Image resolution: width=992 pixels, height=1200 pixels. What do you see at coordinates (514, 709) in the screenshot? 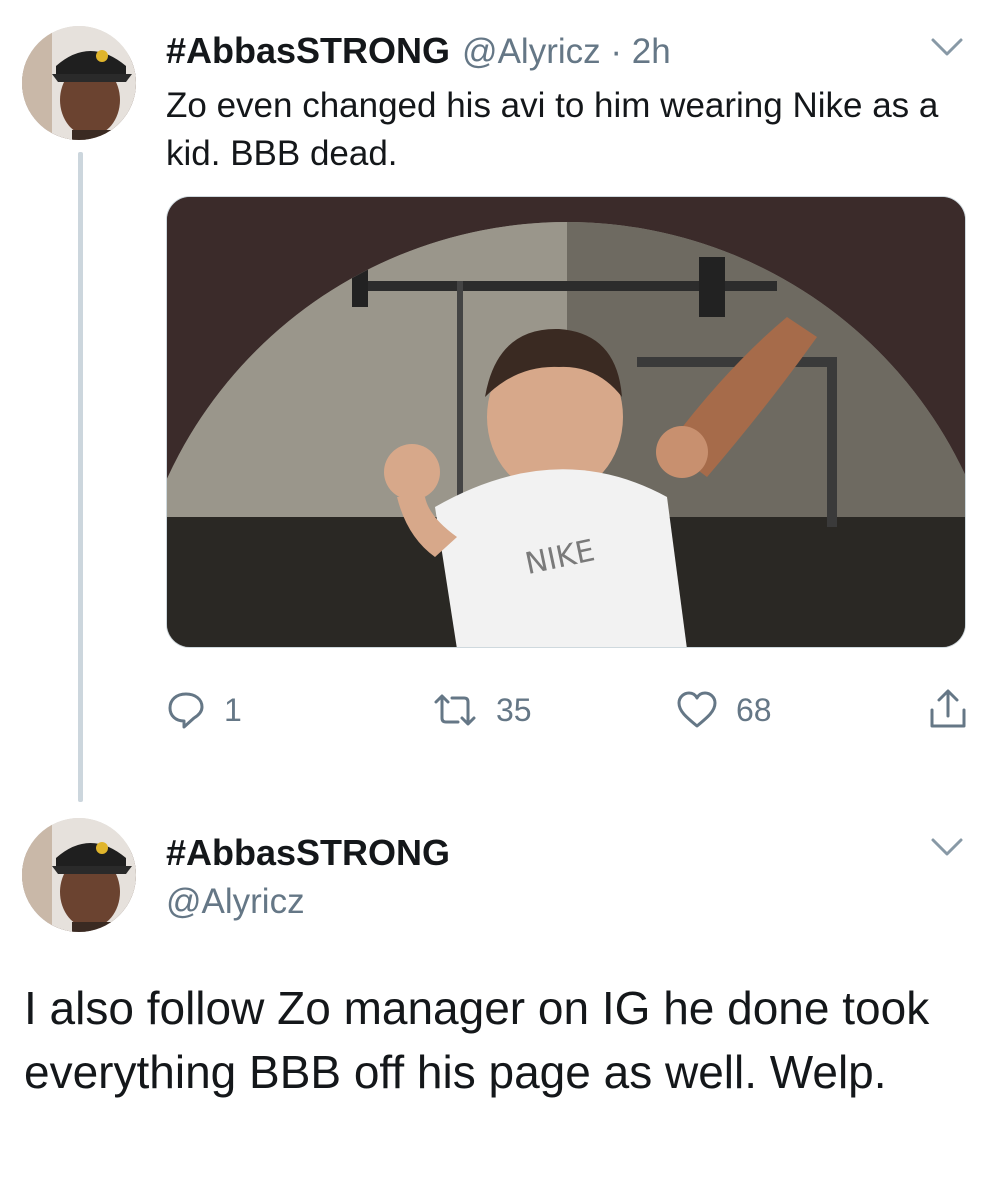
I see `retweet-count: 35` at bounding box center [514, 709].